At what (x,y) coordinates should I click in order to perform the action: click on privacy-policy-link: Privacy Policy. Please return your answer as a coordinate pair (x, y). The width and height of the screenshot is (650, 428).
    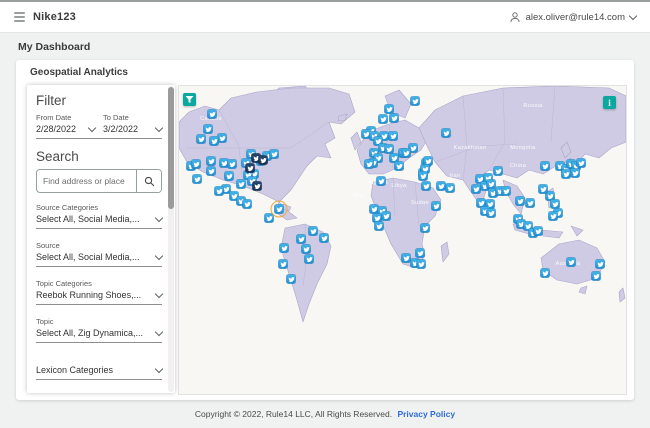
    Looking at the image, I should click on (426, 414).